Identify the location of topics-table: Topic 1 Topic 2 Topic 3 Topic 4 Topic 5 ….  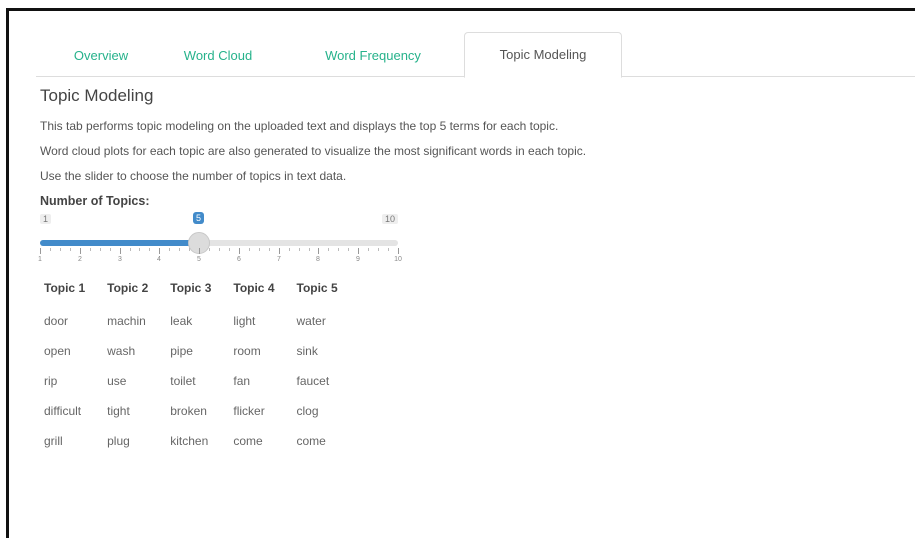
(202, 367).